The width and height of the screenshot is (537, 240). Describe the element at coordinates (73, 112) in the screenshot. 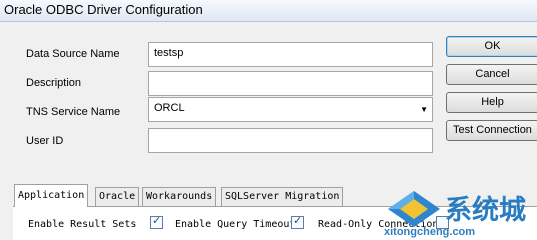

I see `tns-service-name-label: TNS Service Name` at that location.